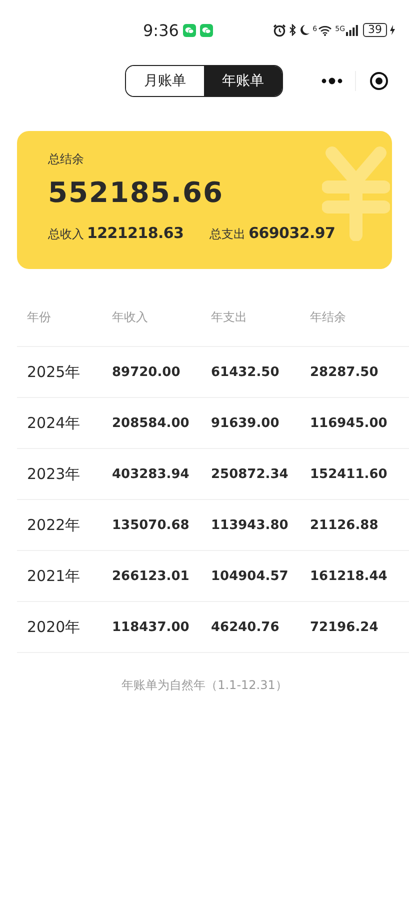  Describe the element at coordinates (161, 30) in the screenshot. I see `clock-time: 9:36` at that location.